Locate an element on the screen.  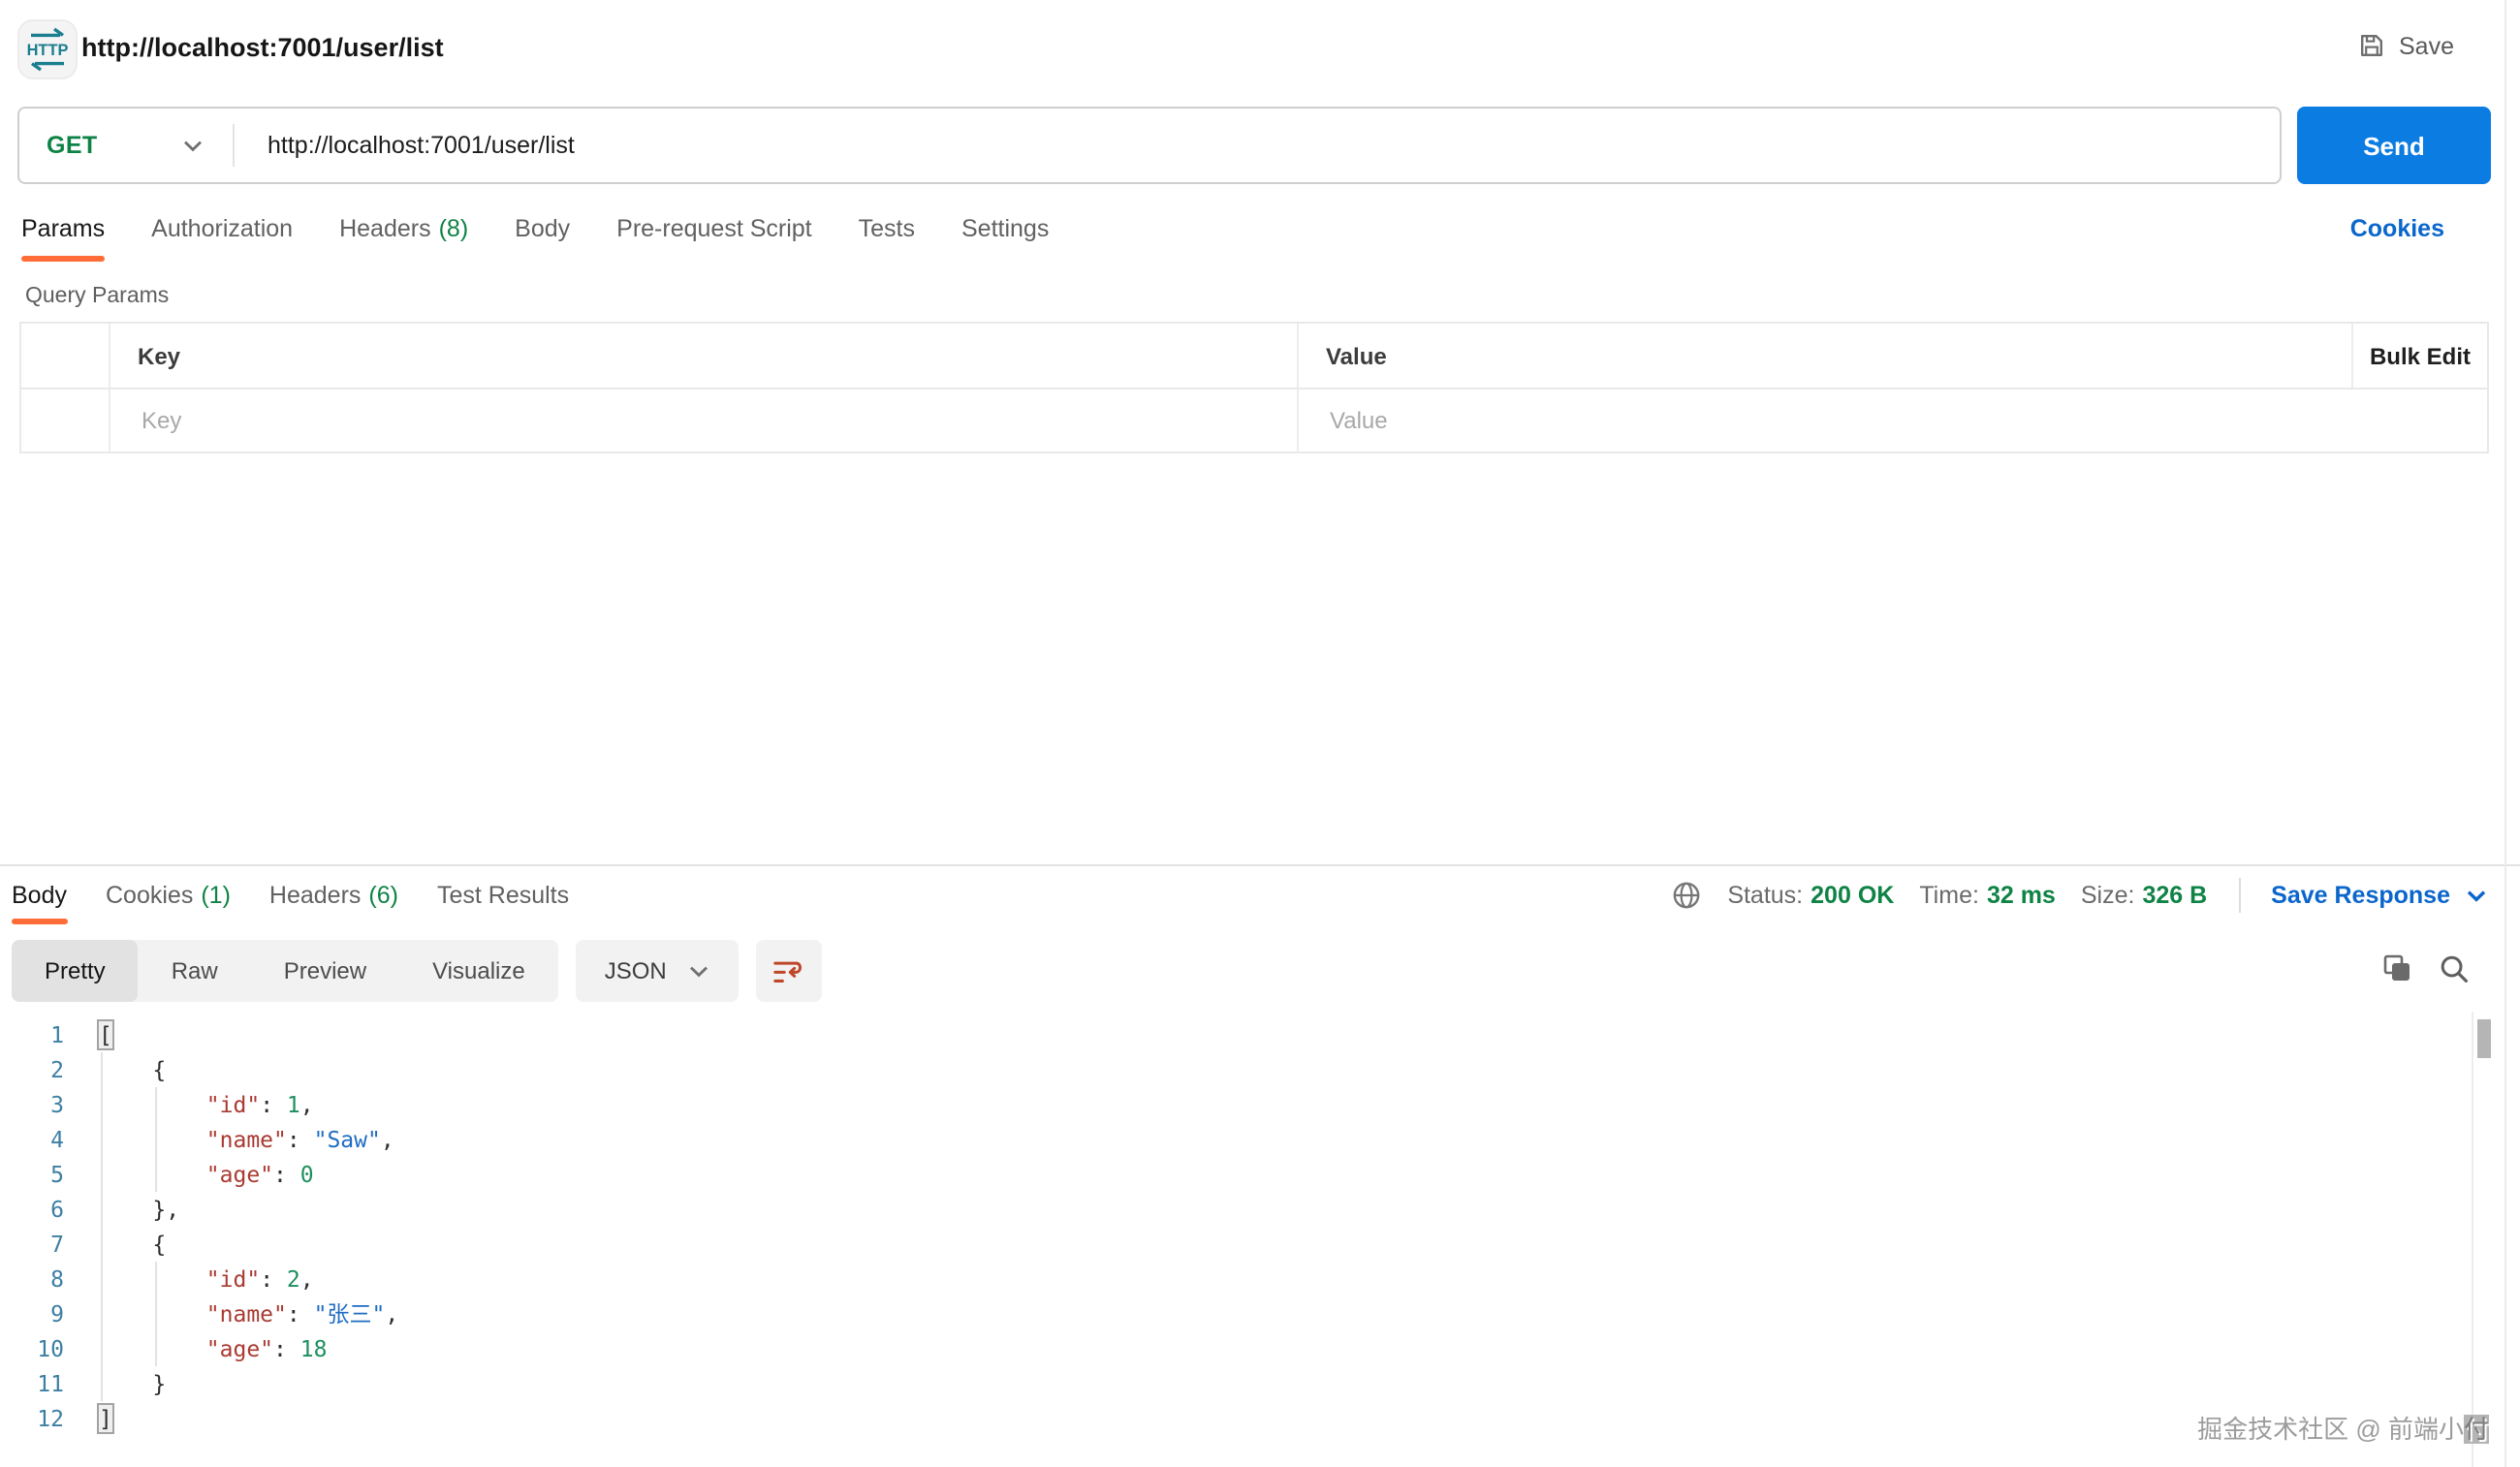
tab-label: Tests is located at coordinates (887, 228).